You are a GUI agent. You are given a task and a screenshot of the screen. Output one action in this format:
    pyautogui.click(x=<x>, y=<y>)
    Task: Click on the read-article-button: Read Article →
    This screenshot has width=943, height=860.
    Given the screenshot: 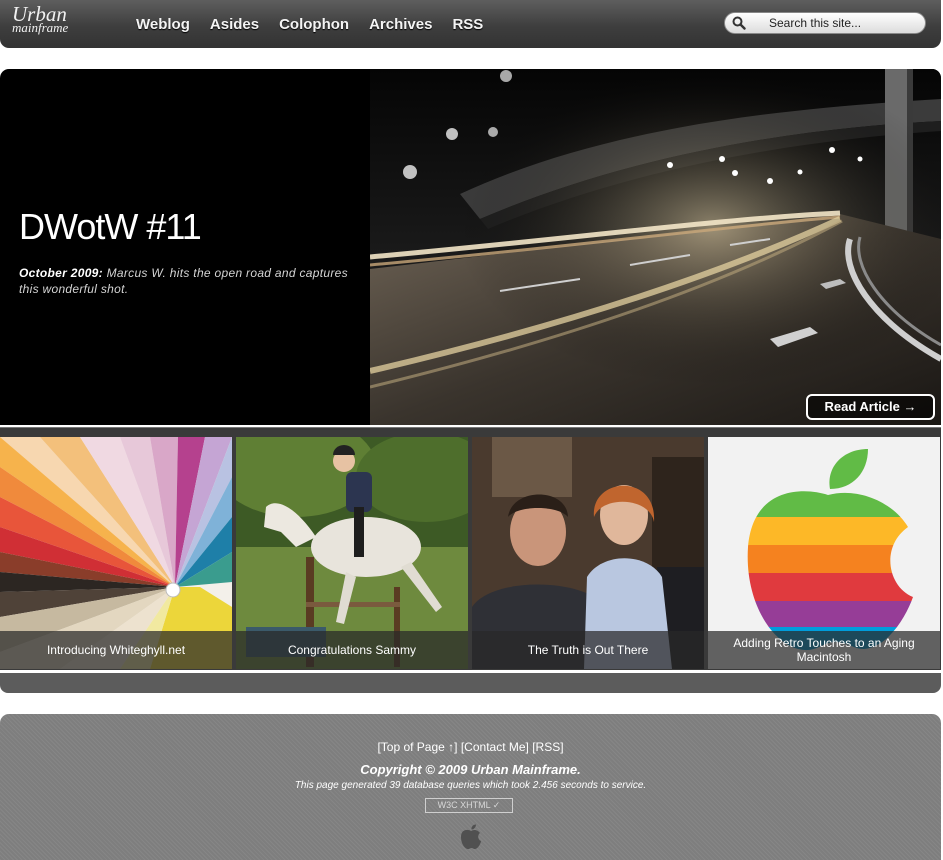 What is the action you would take?
    pyautogui.click(x=870, y=407)
    